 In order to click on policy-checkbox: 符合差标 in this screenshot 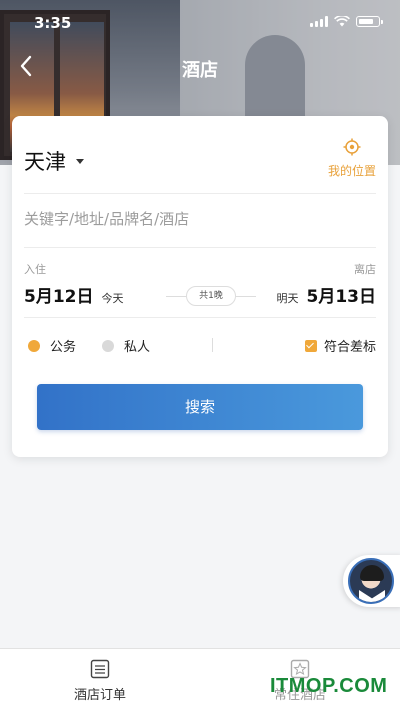, I will do `click(340, 345)`.